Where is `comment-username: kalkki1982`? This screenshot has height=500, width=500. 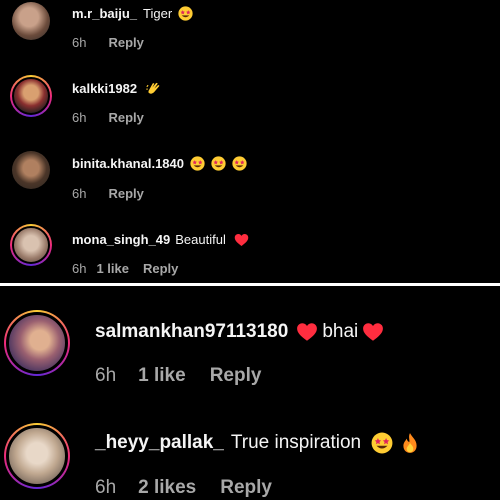 comment-username: kalkki1982 is located at coordinates (104, 88).